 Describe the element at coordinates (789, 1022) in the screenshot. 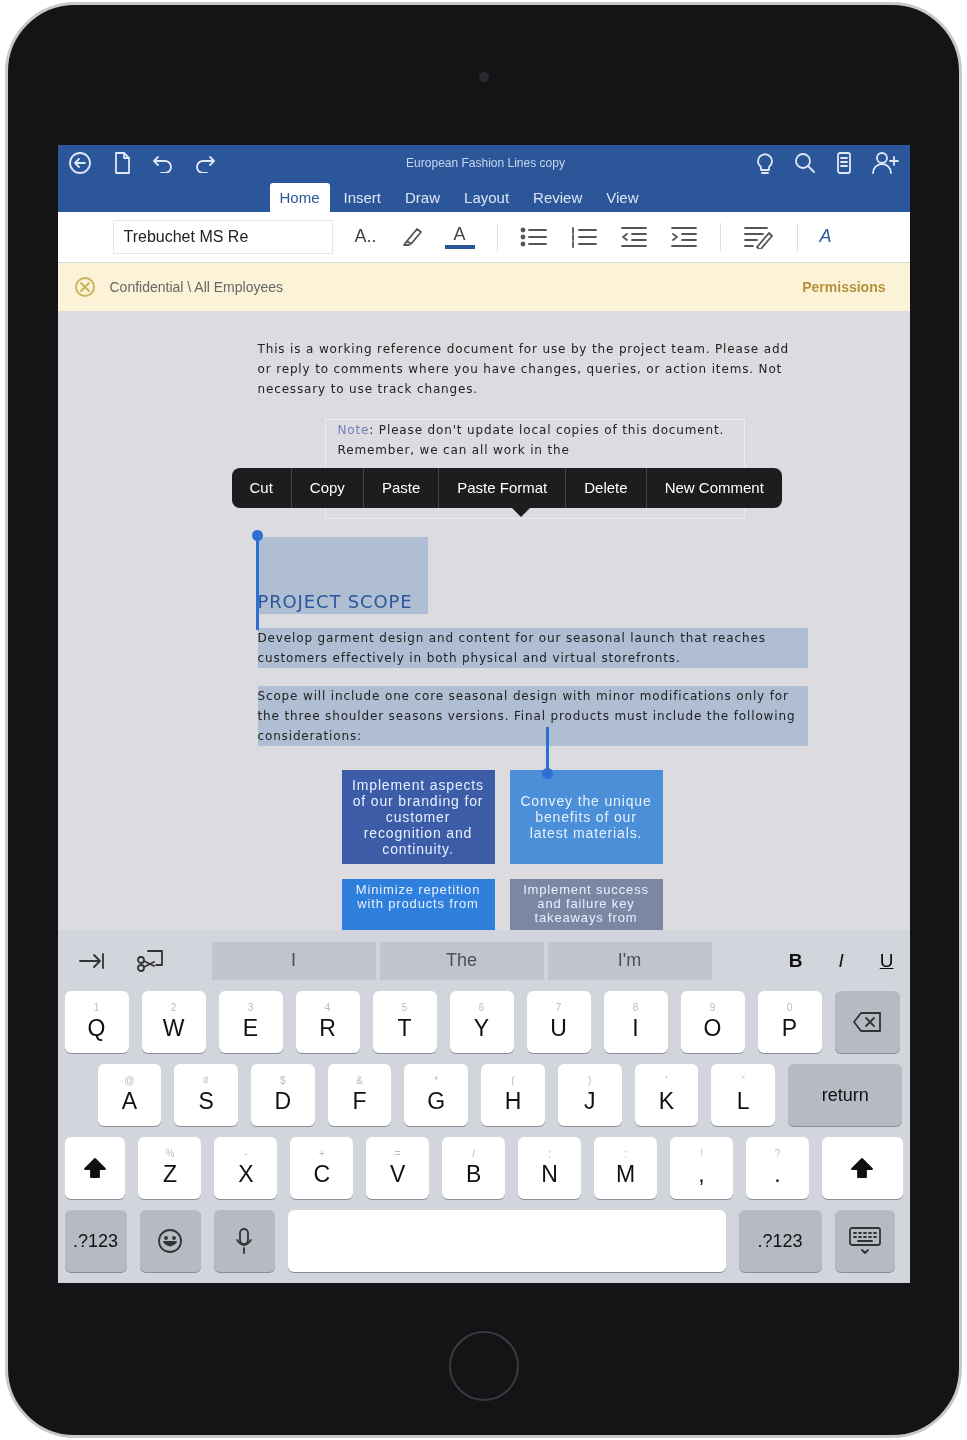

I see `key: 0 P` at that location.